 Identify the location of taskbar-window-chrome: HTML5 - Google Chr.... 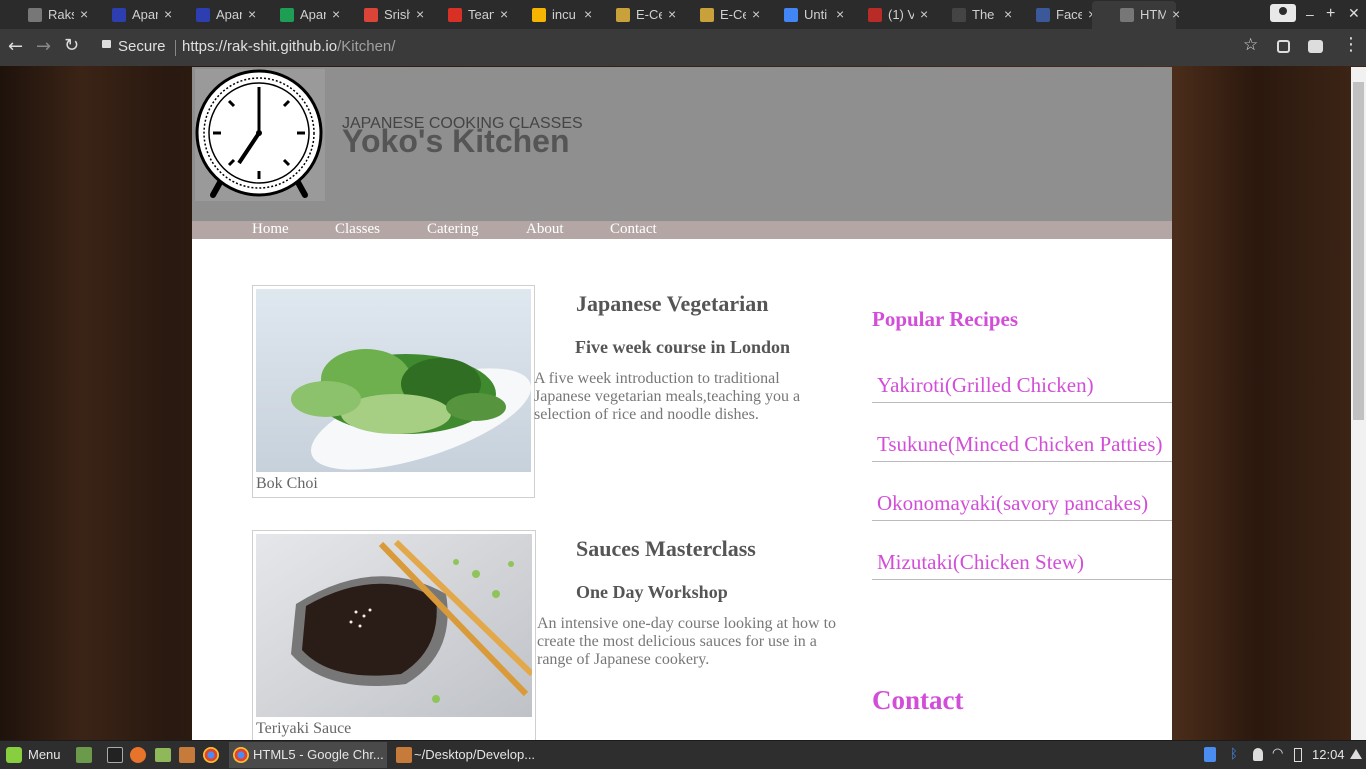
(308, 755).